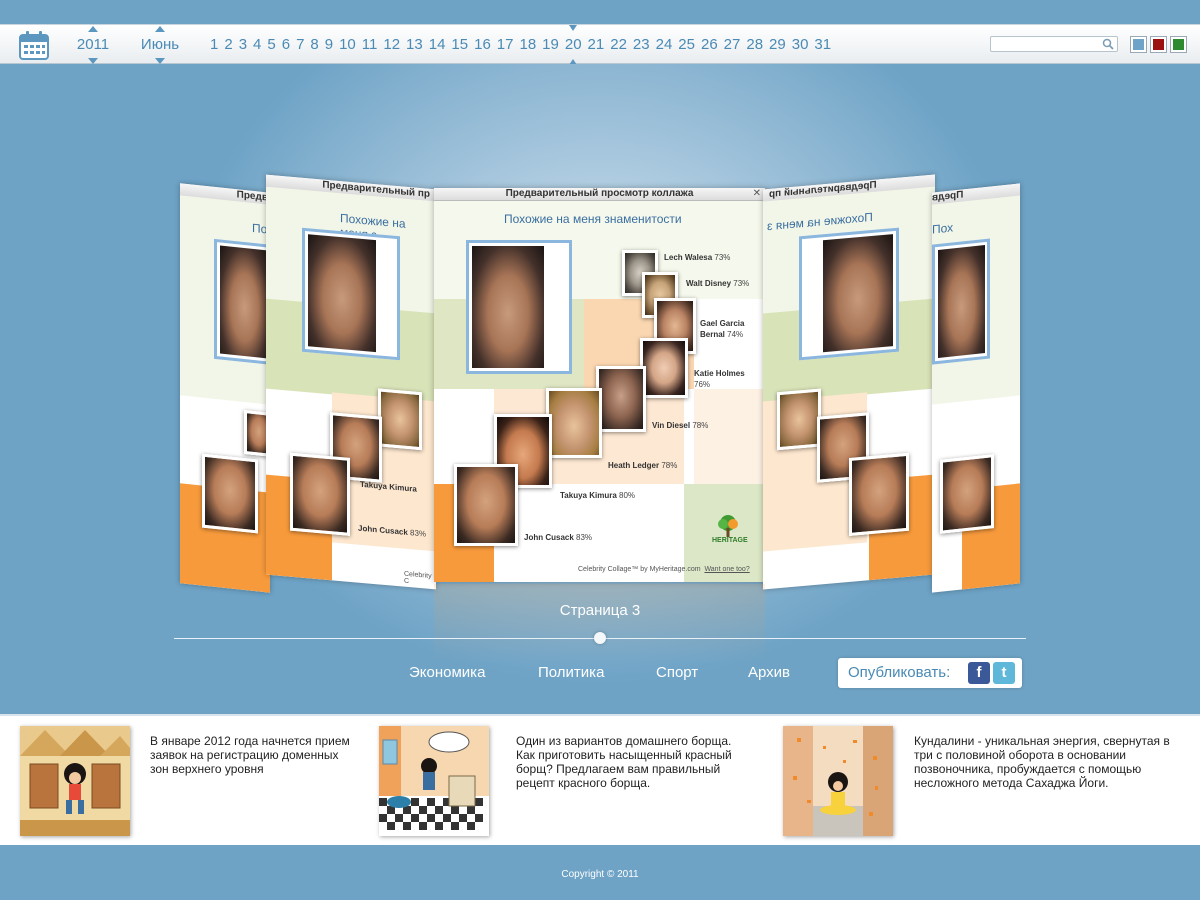 The height and width of the screenshot is (900, 1200). What do you see at coordinates (573, 45) in the screenshot?
I see `day-20: 20` at bounding box center [573, 45].